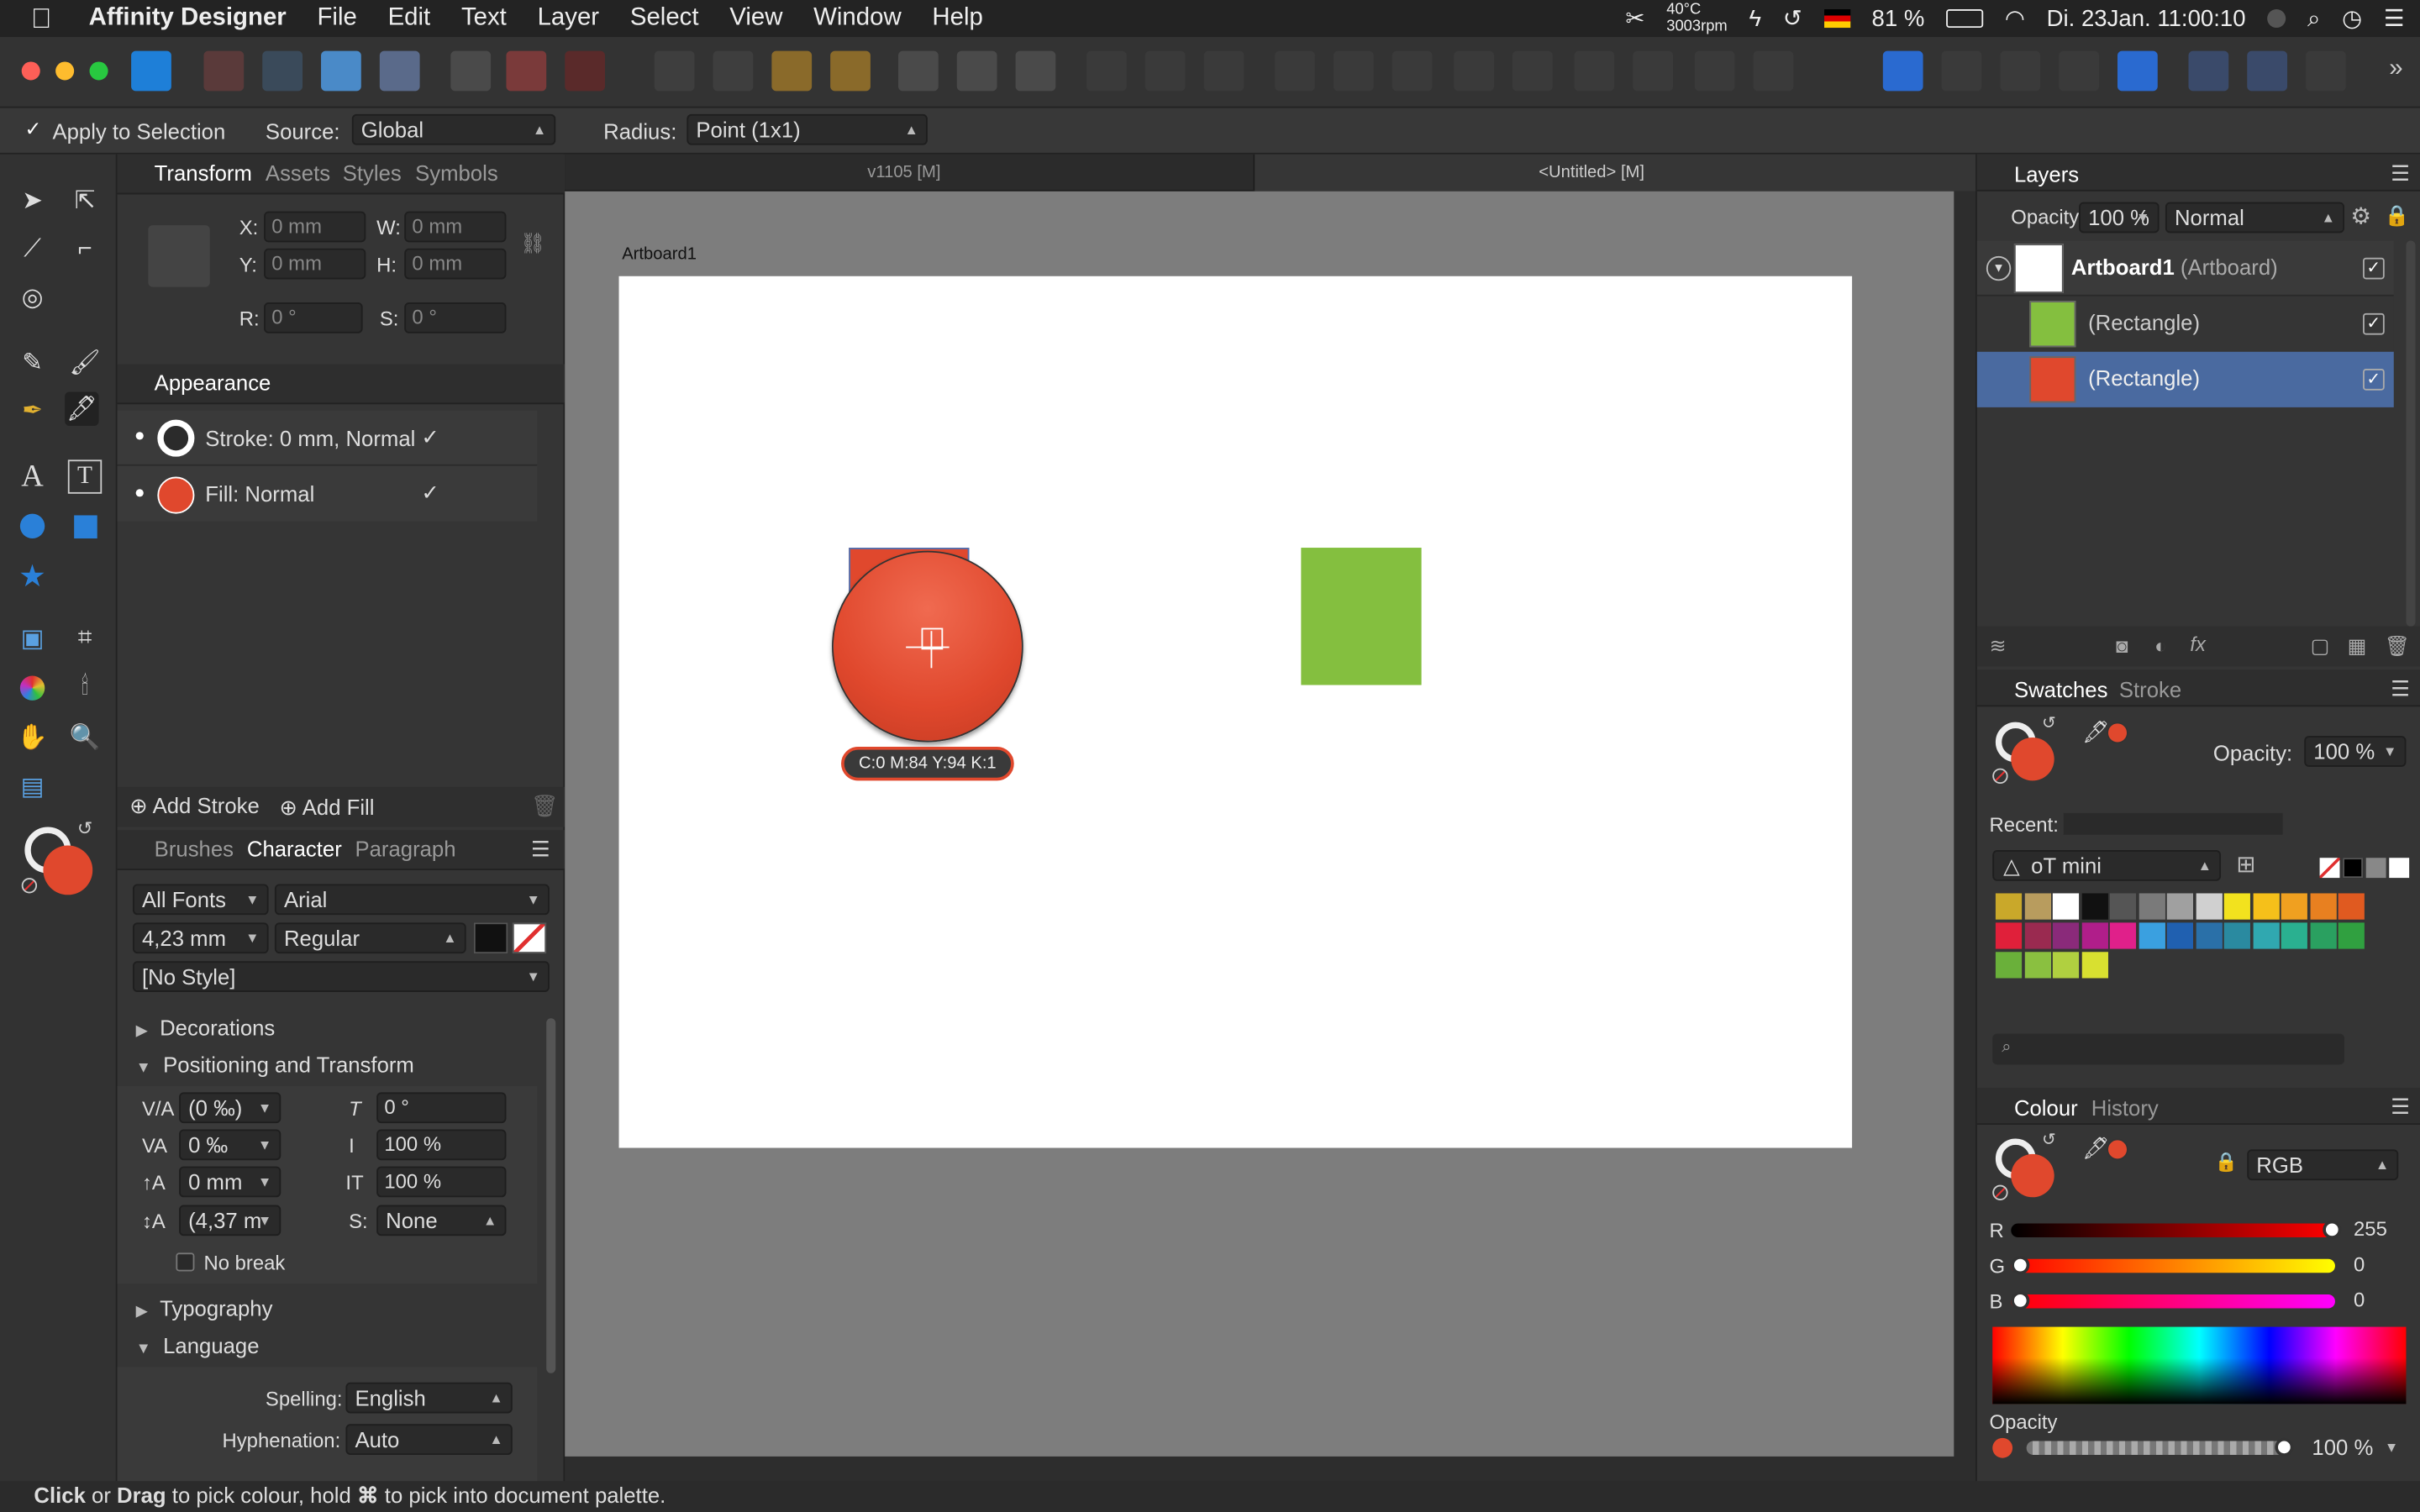 The image size is (2420, 1512). What do you see at coordinates (1755, 18) in the screenshot?
I see `bolt-icon: ϟ` at bounding box center [1755, 18].